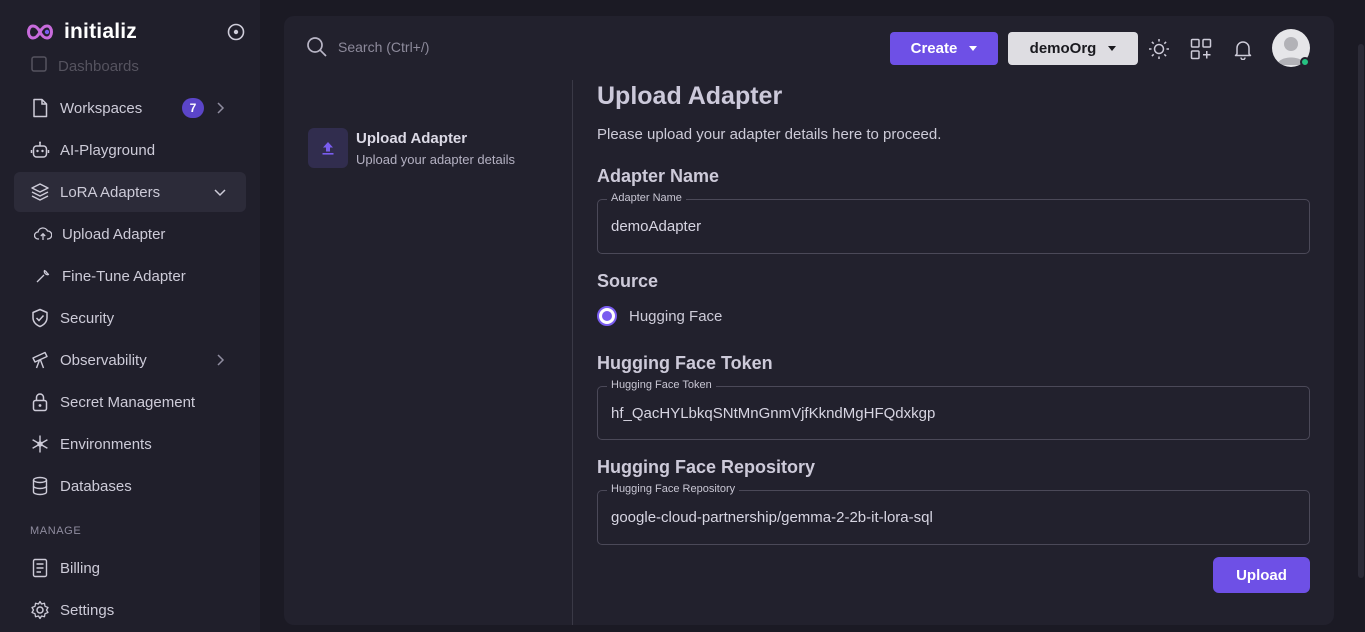  Describe the element at coordinates (1243, 49) in the screenshot. I see `bell-icon` at that location.